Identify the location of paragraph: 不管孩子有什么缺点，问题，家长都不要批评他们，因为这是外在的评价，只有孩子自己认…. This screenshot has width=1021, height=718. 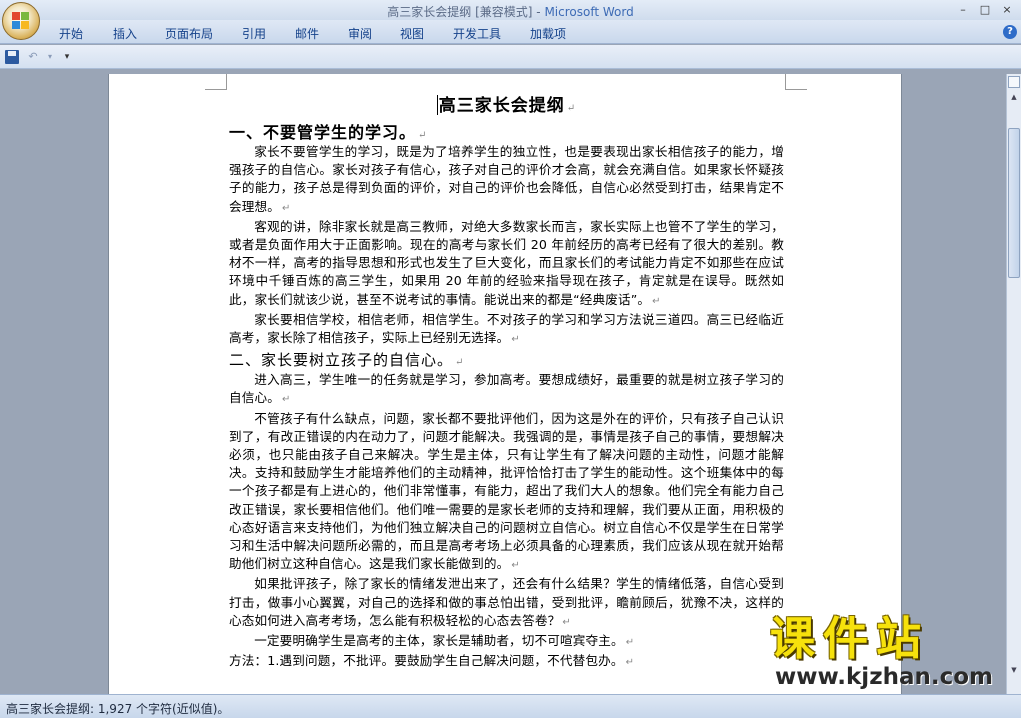
(506, 493).